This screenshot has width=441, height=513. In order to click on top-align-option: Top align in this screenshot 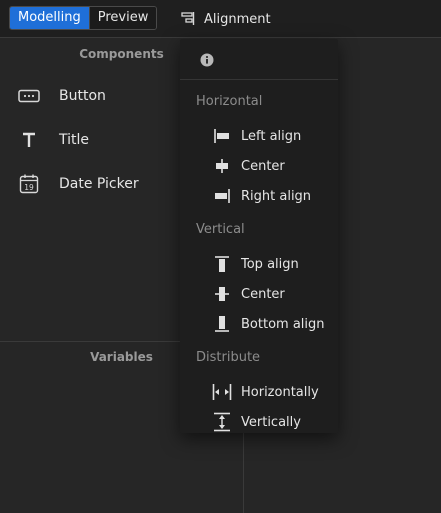, I will do `click(259, 264)`.